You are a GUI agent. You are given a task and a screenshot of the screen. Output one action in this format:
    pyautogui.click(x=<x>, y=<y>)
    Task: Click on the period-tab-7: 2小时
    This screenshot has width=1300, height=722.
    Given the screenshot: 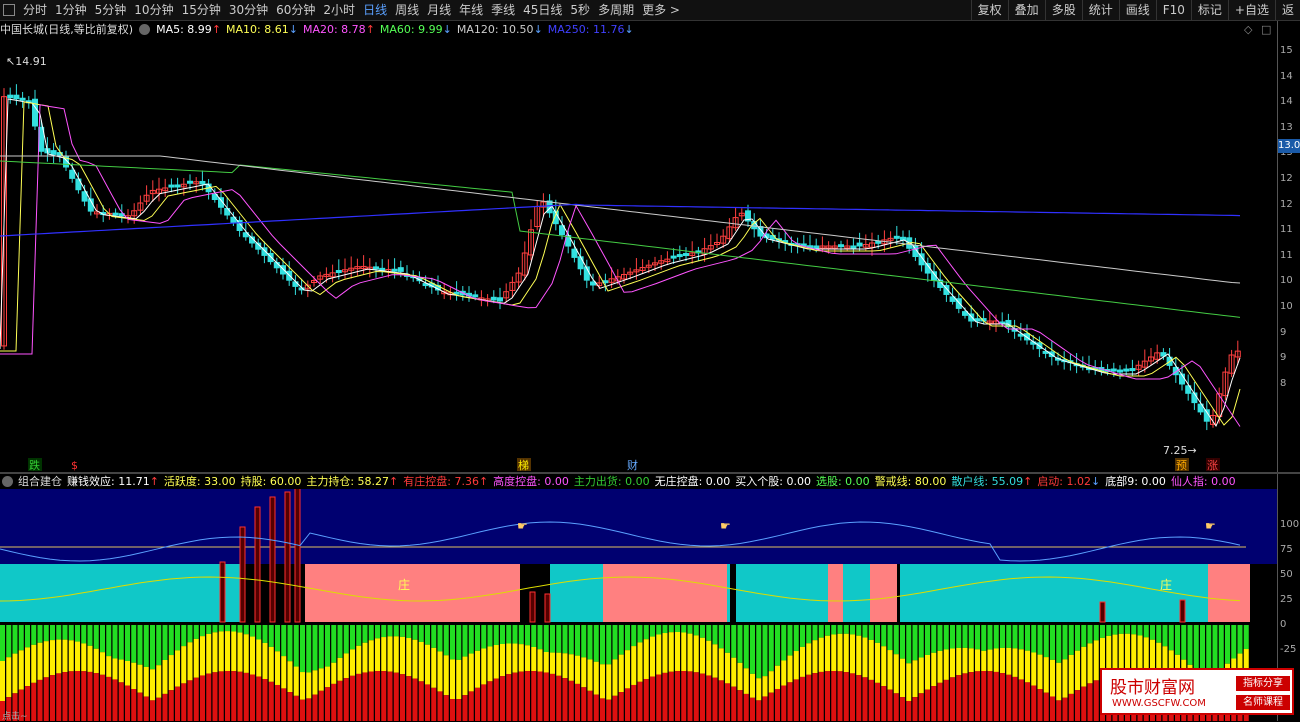 What is the action you would take?
    pyautogui.click(x=339, y=10)
    